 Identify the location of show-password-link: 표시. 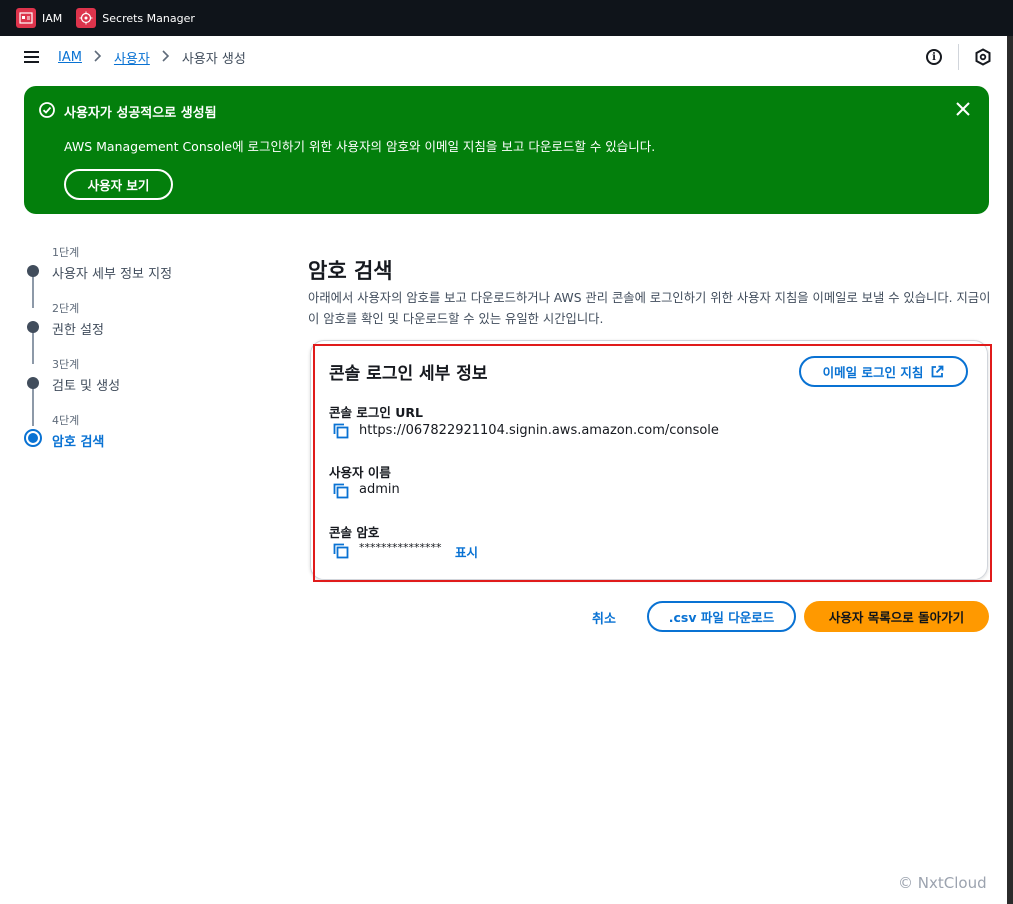
(466, 551).